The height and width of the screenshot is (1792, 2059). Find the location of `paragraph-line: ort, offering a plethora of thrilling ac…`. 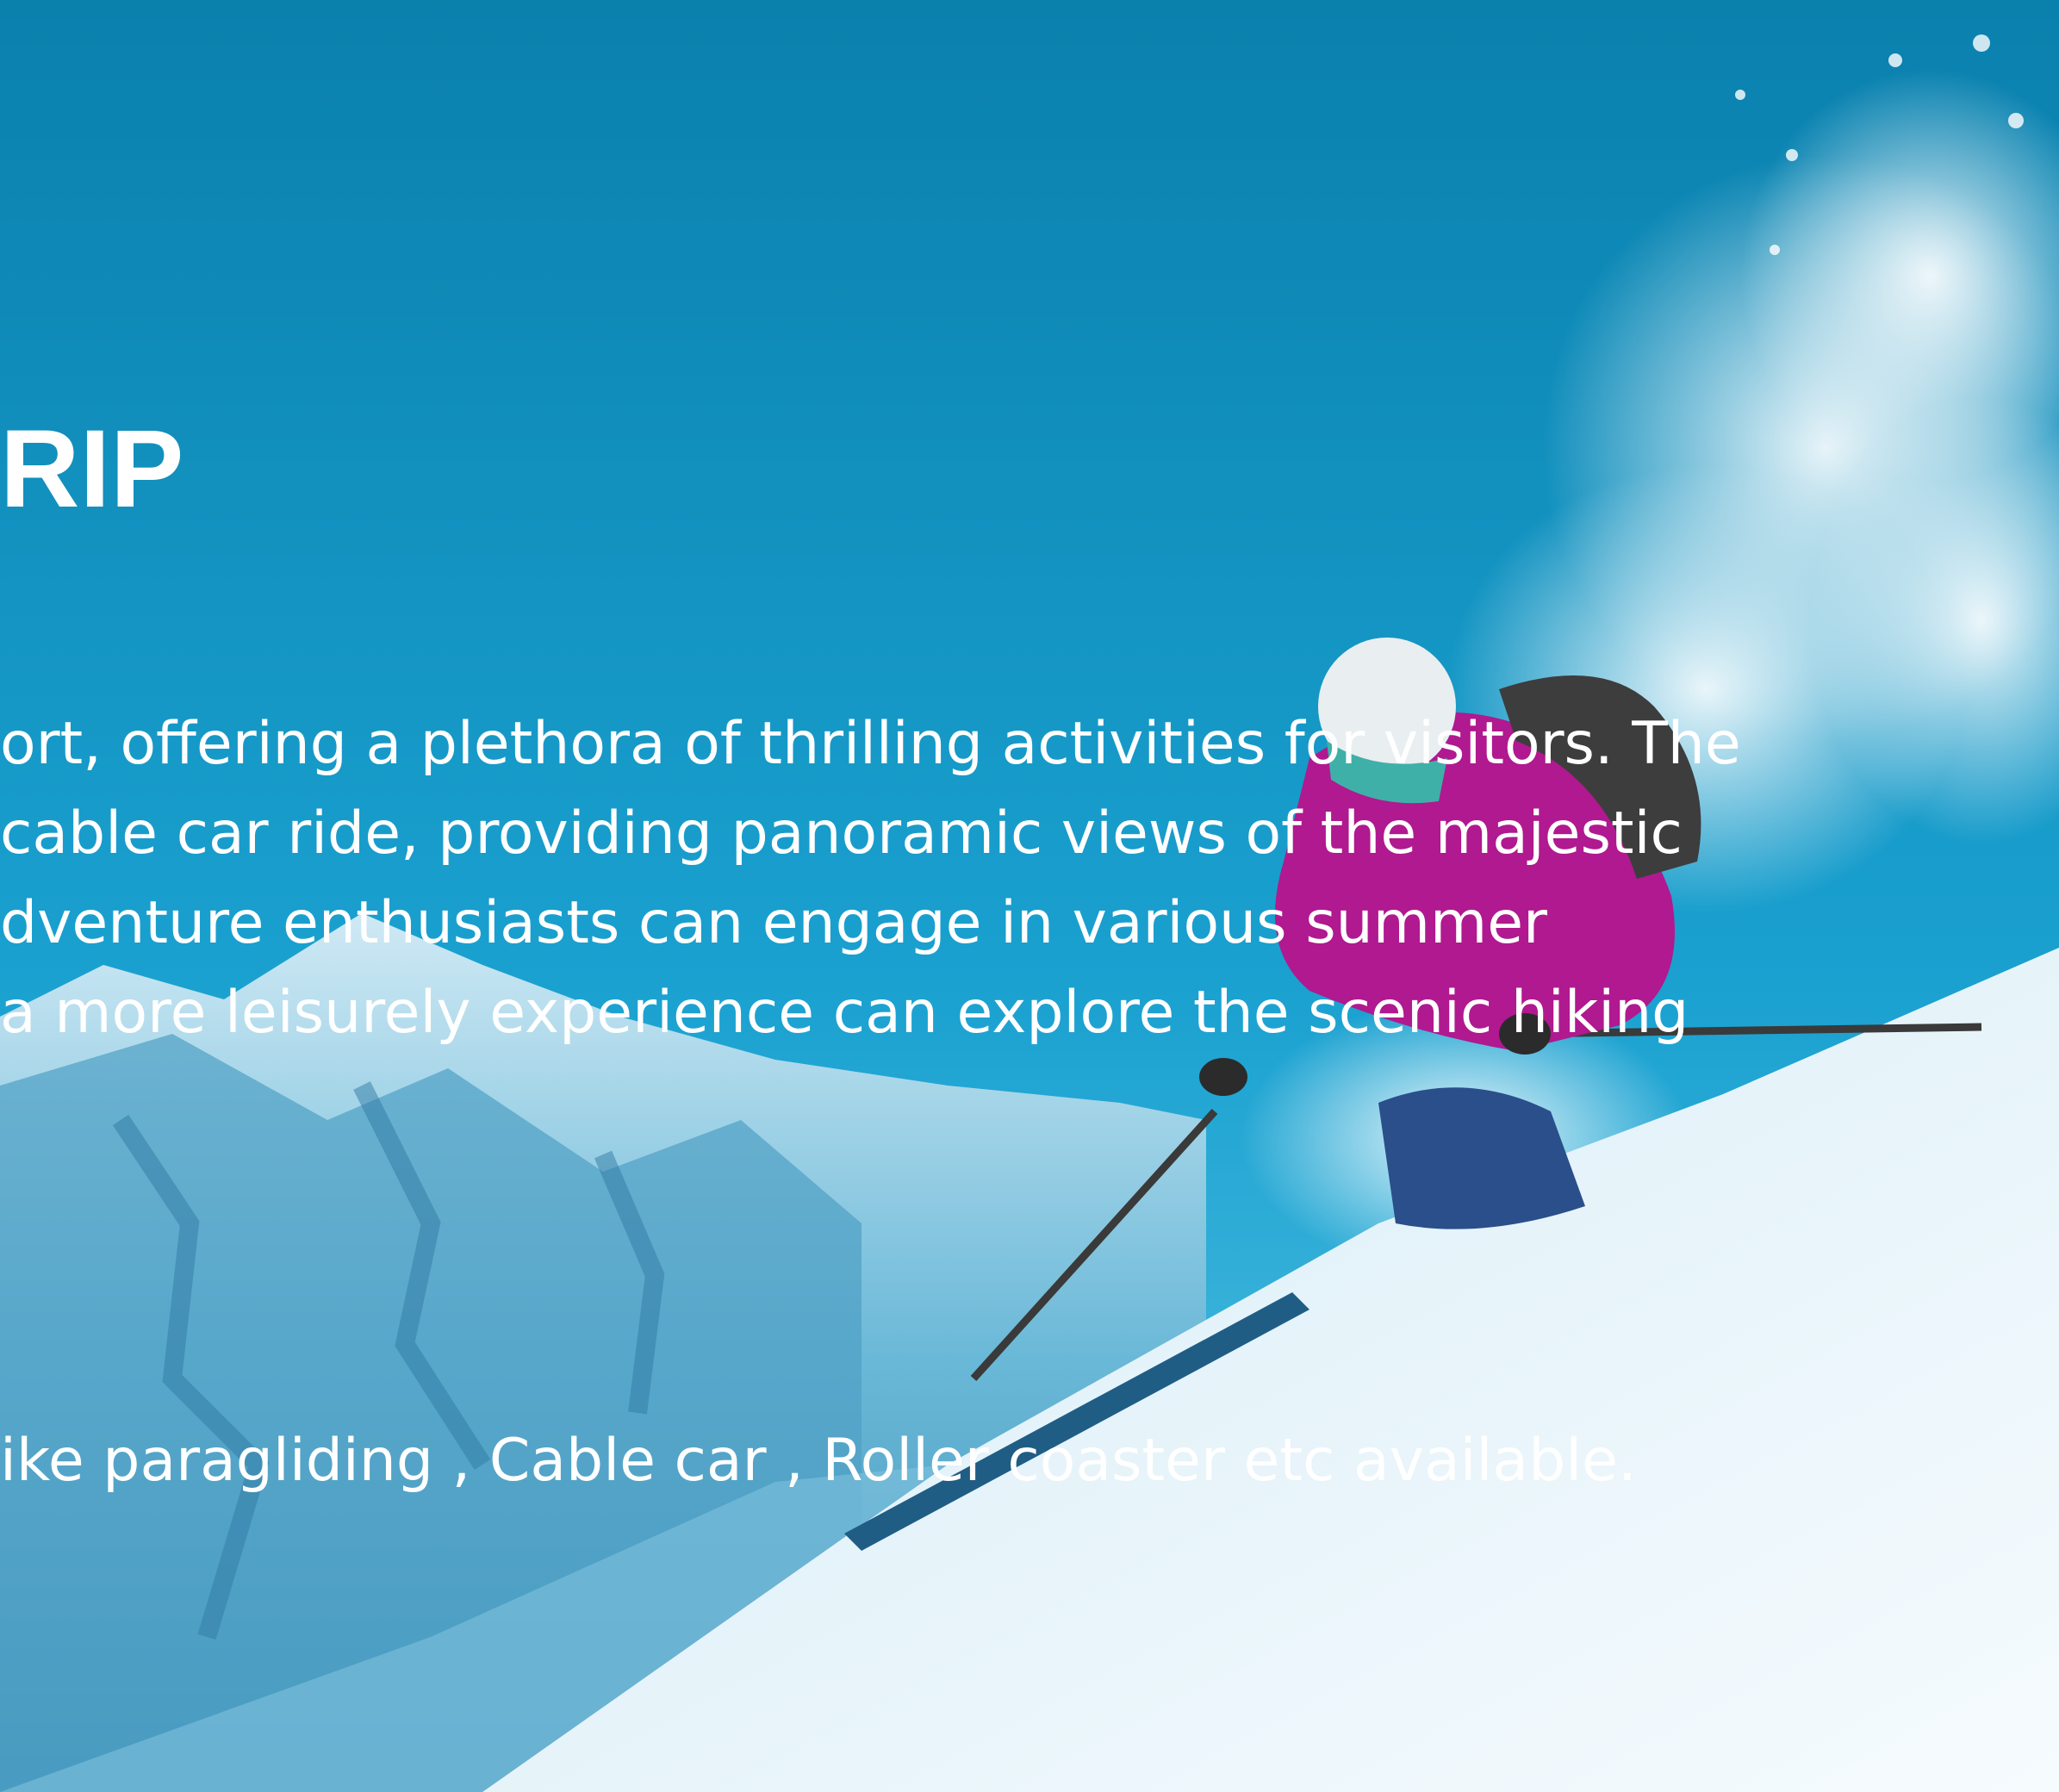

paragraph-line: ort, offering a plethora of thrilling ac… is located at coordinates (870, 744).